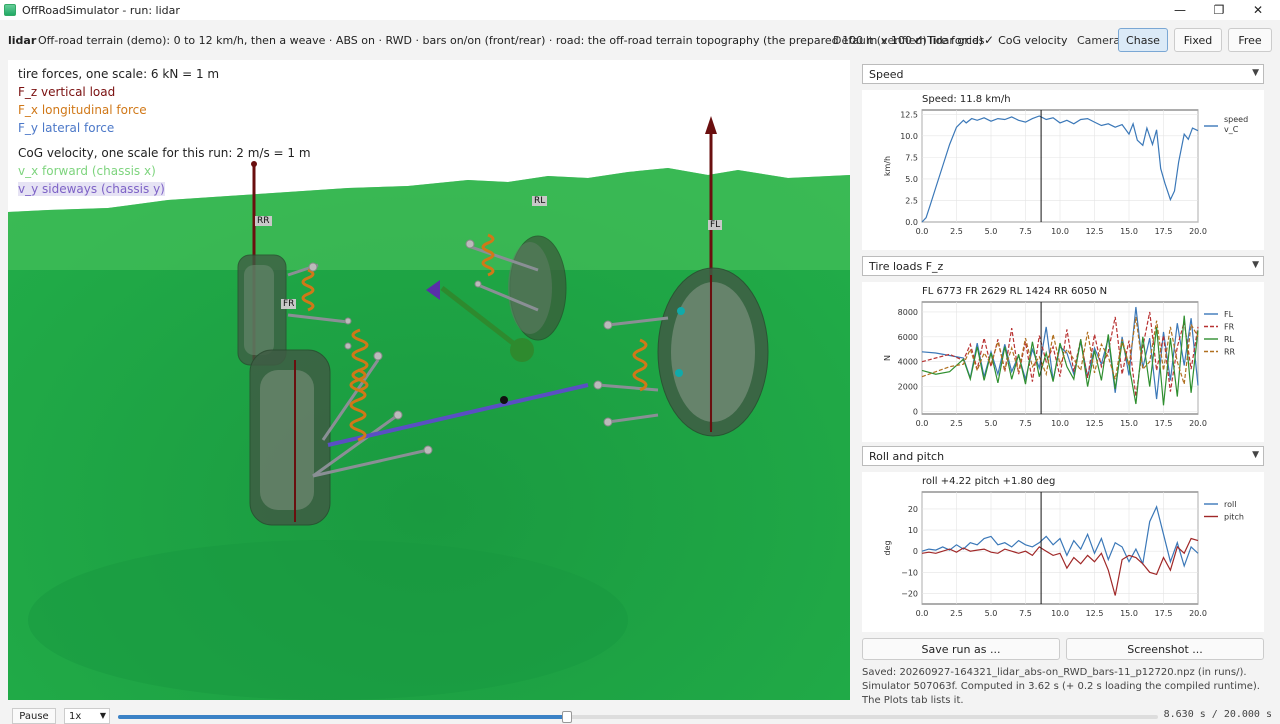 The image size is (1280, 724). Describe the element at coordinates (1180, 10) in the screenshot. I see `minimize-button: —` at that location.